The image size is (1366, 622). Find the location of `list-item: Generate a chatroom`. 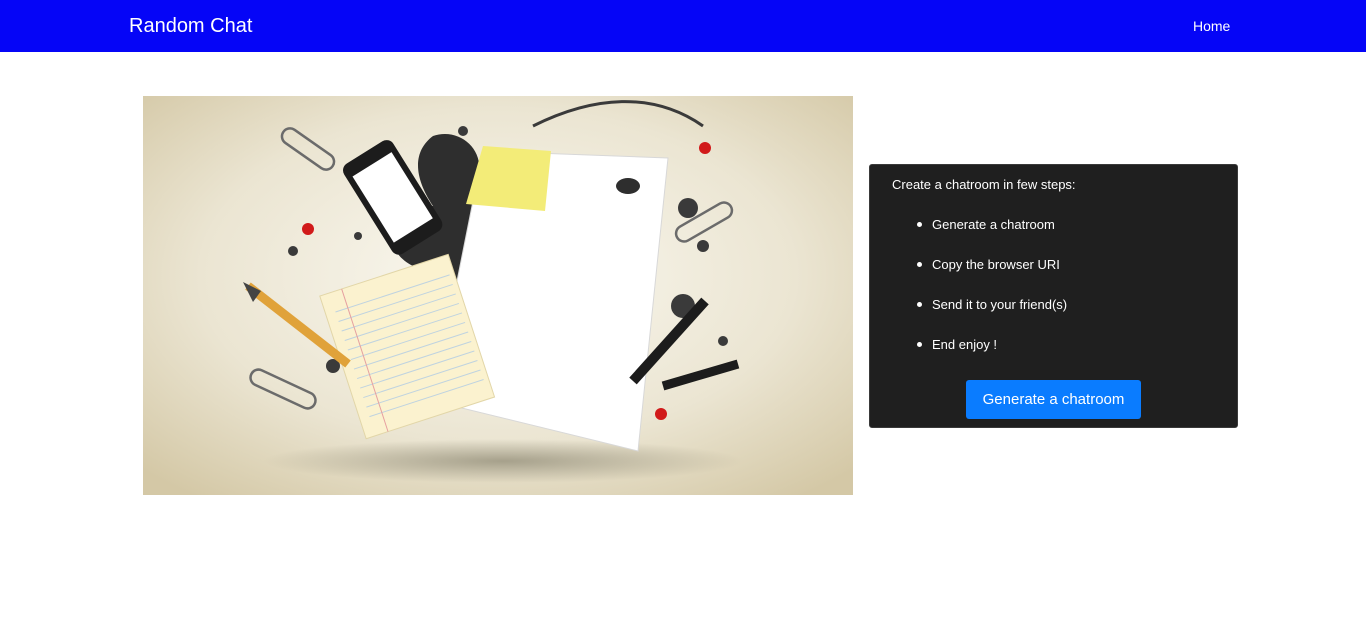

list-item: Generate a chatroom is located at coordinates (979, 237).